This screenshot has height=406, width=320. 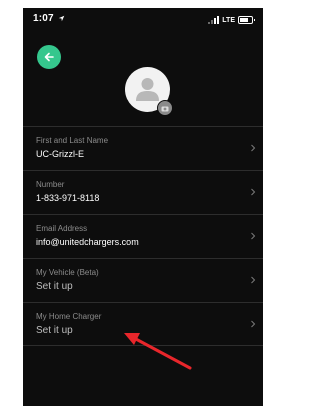 I want to click on name-field-row: First and Last Name UC-Grizzl-E, so click(x=143, y=148).